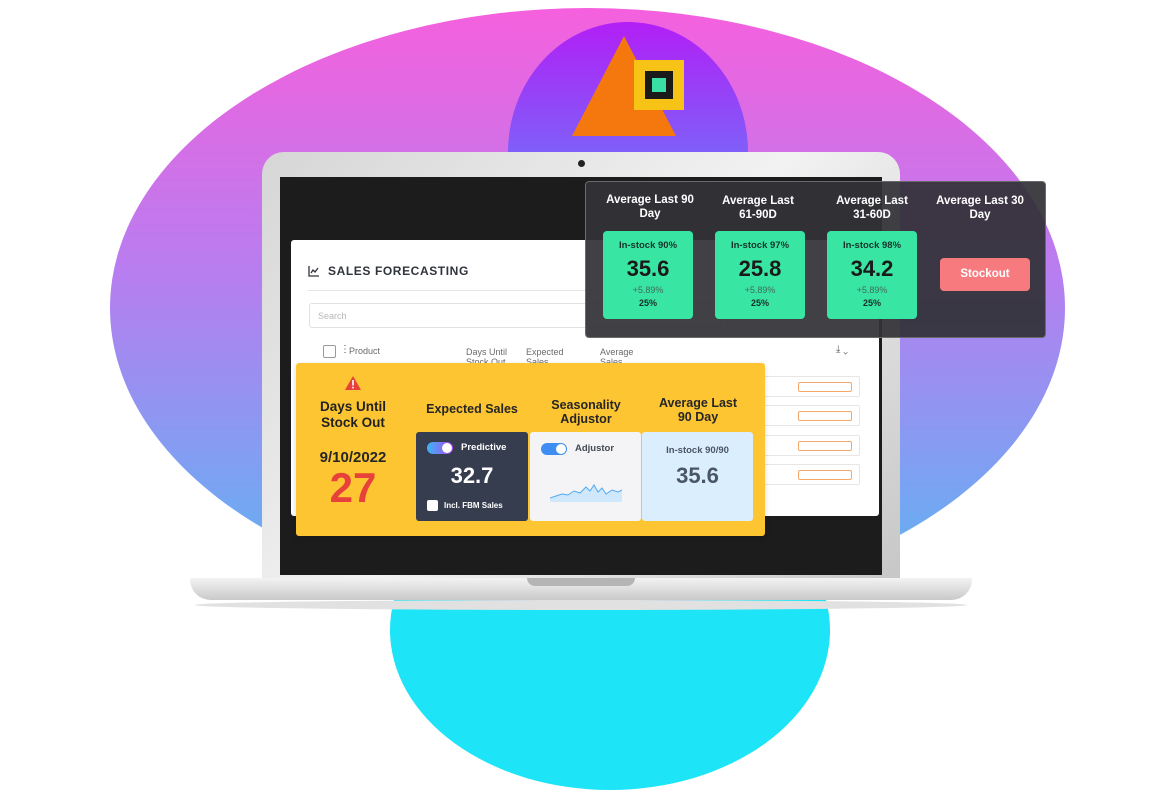 This screenshot has height=790, width=1169. What do you see at coordinates (648, 245) in the screenshot?
I see `instock-label: In-stock 90%` at bounding box center [648, 245].